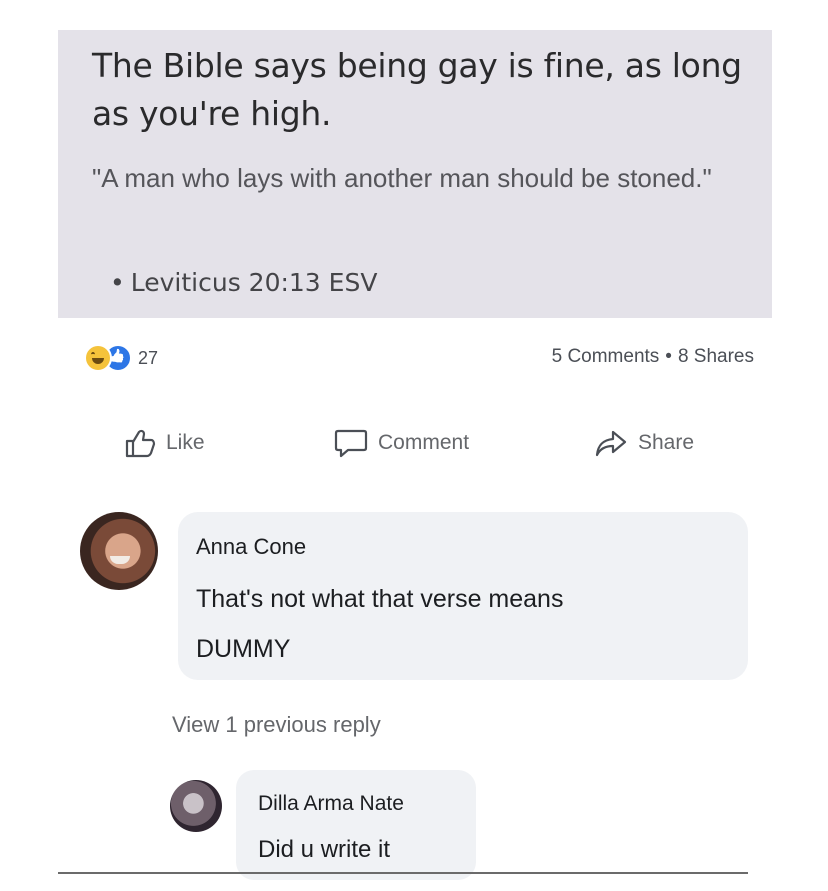 This screenshot has height=891, width=828. What do you see at coordinates (351, 443) in the screenshot?
I see `comment-bubble-icon` at bounding box center [351, 443].